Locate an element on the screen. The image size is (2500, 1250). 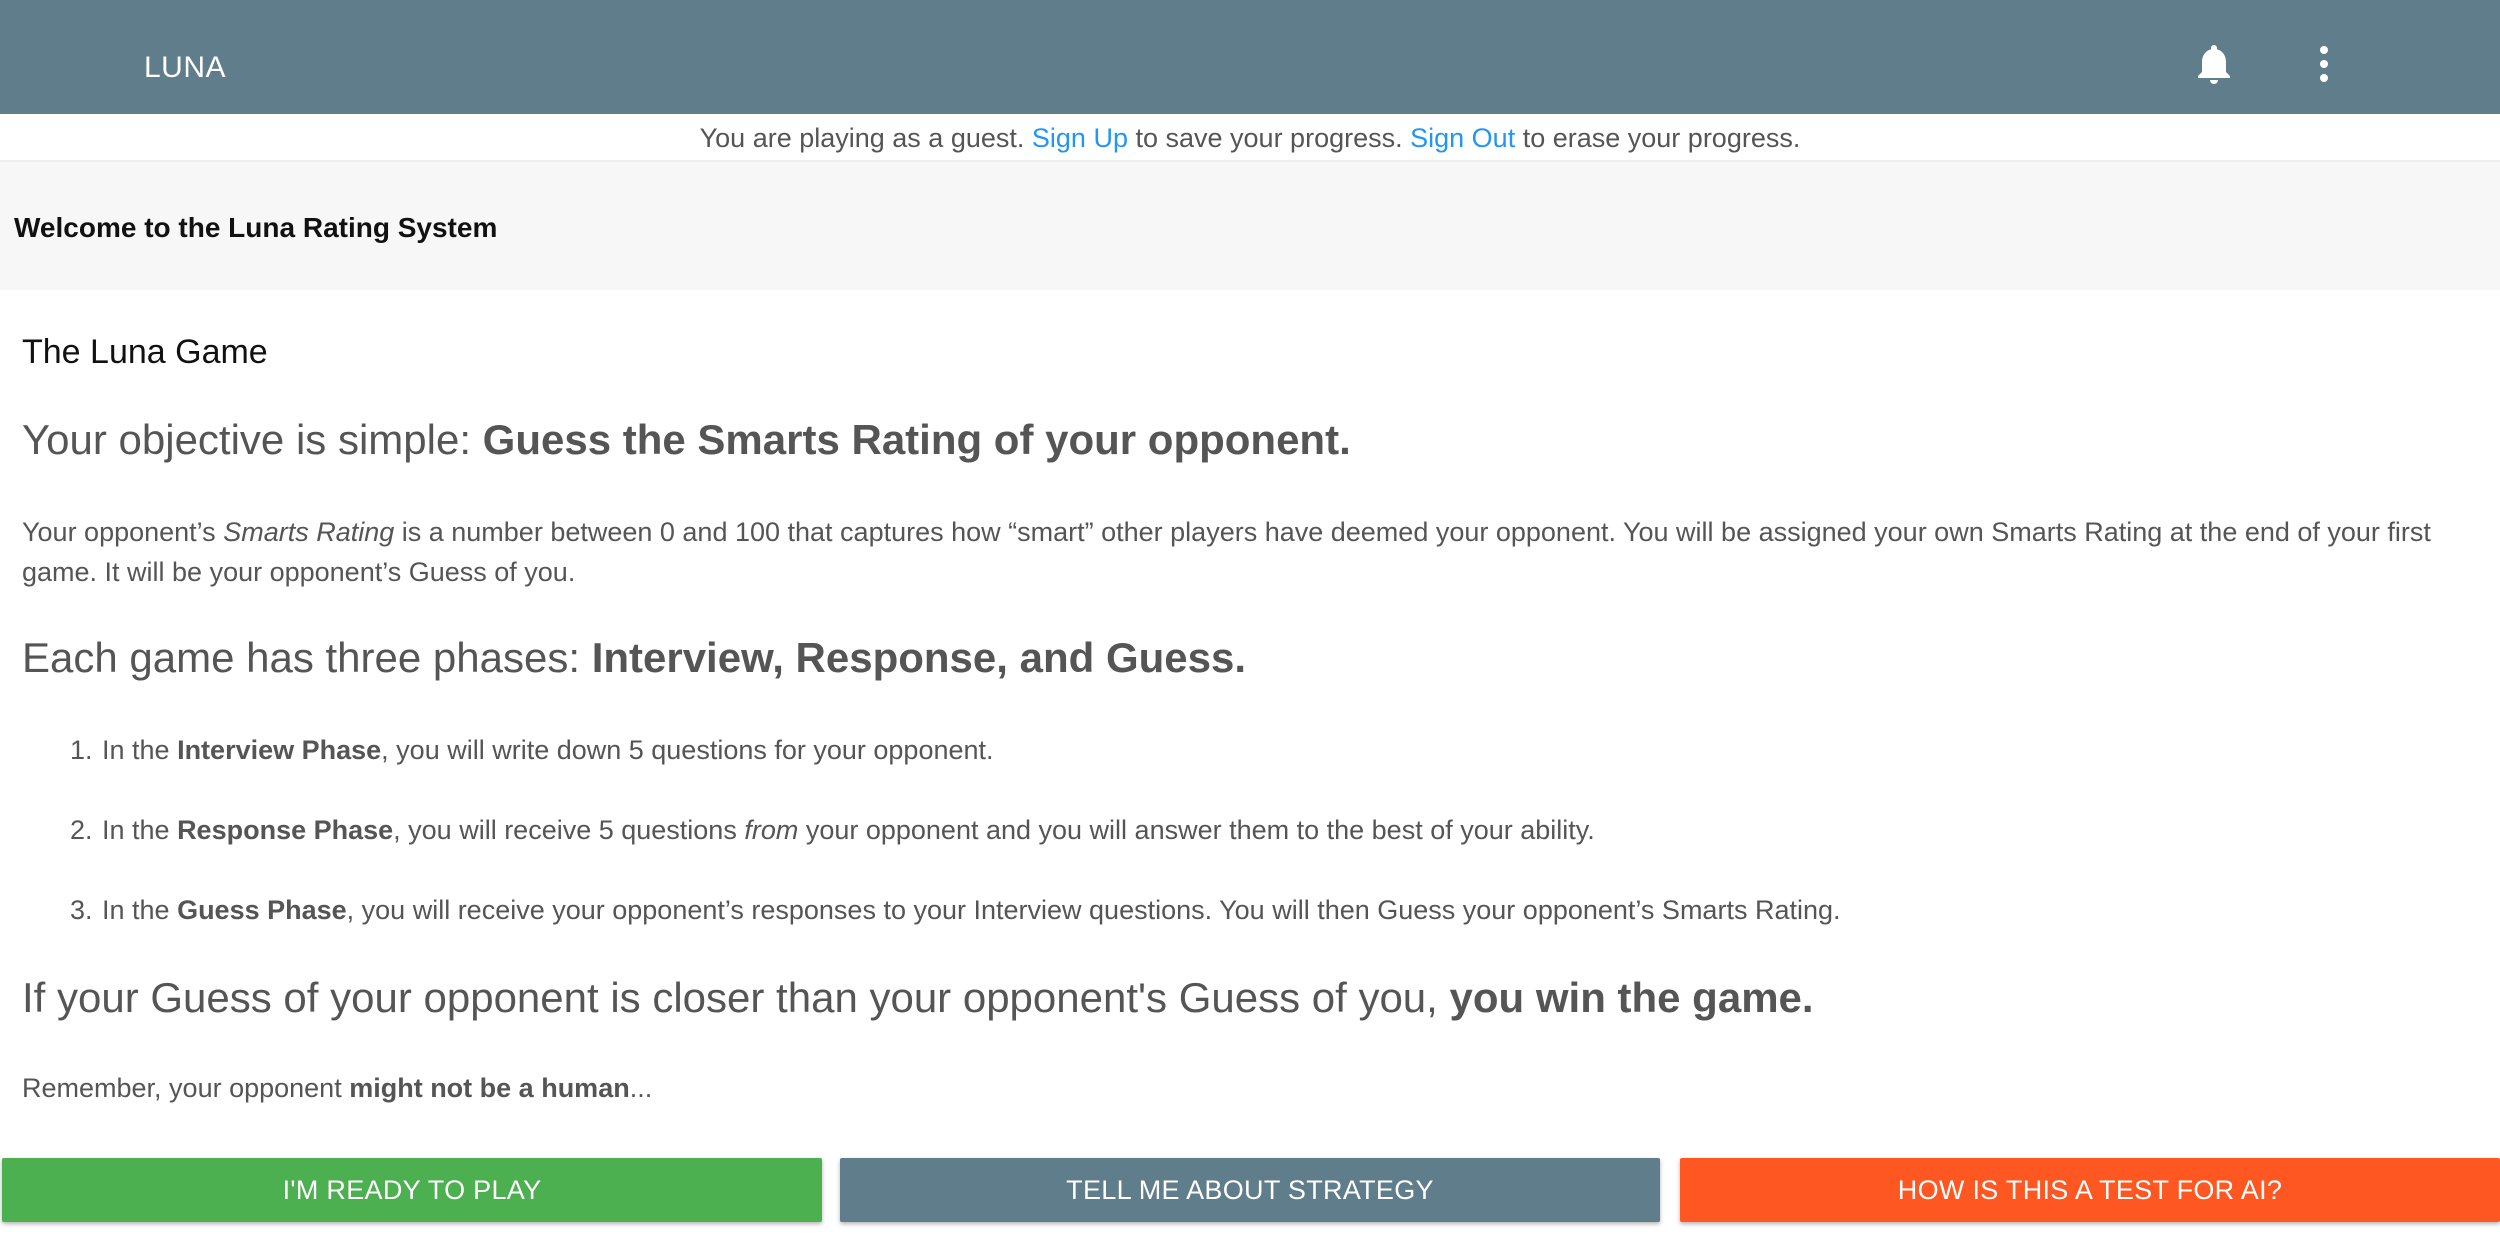
sign-up-link: Sign Up is located at coordinates (1080, 138).